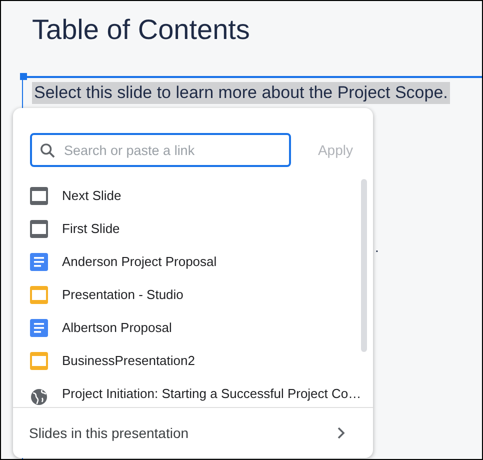  What do you see at coordinates (117, 327) in the screenshot?
I see `option-label: Albertson Proposal` at bounding box center [117, 327].